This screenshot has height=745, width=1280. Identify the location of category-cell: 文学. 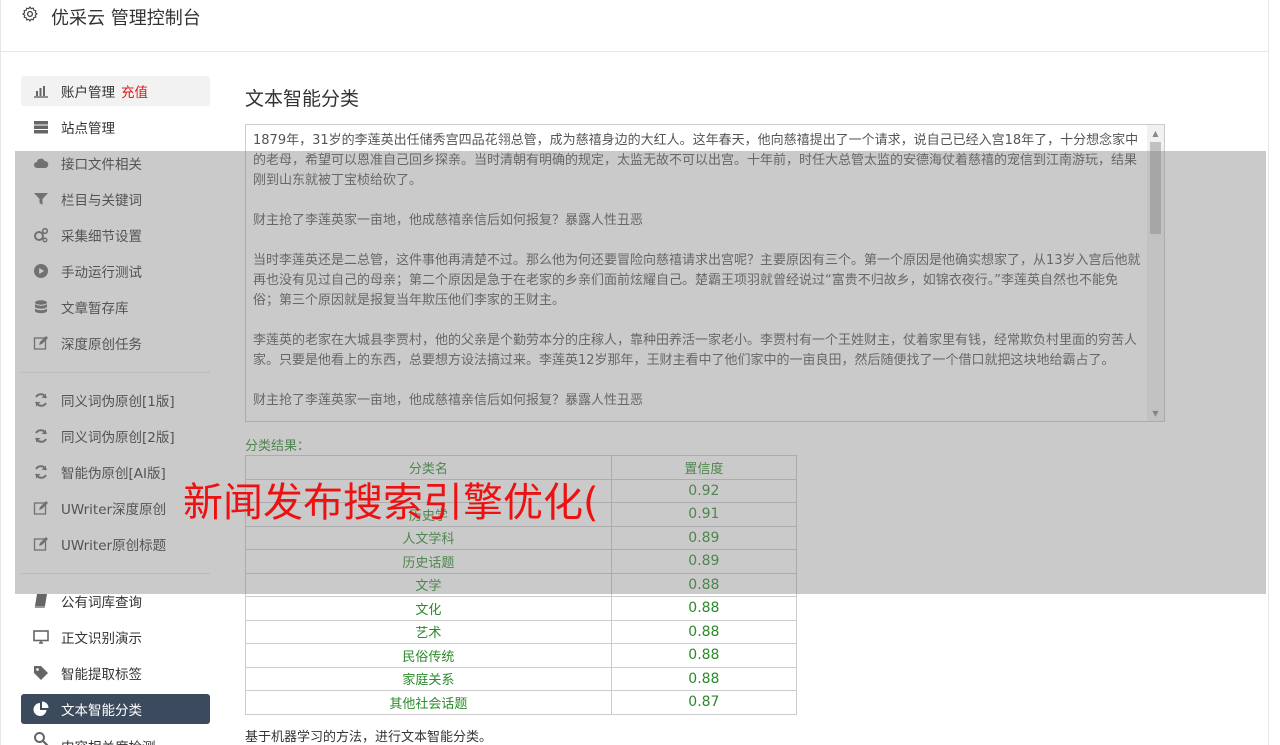
(428, 584).